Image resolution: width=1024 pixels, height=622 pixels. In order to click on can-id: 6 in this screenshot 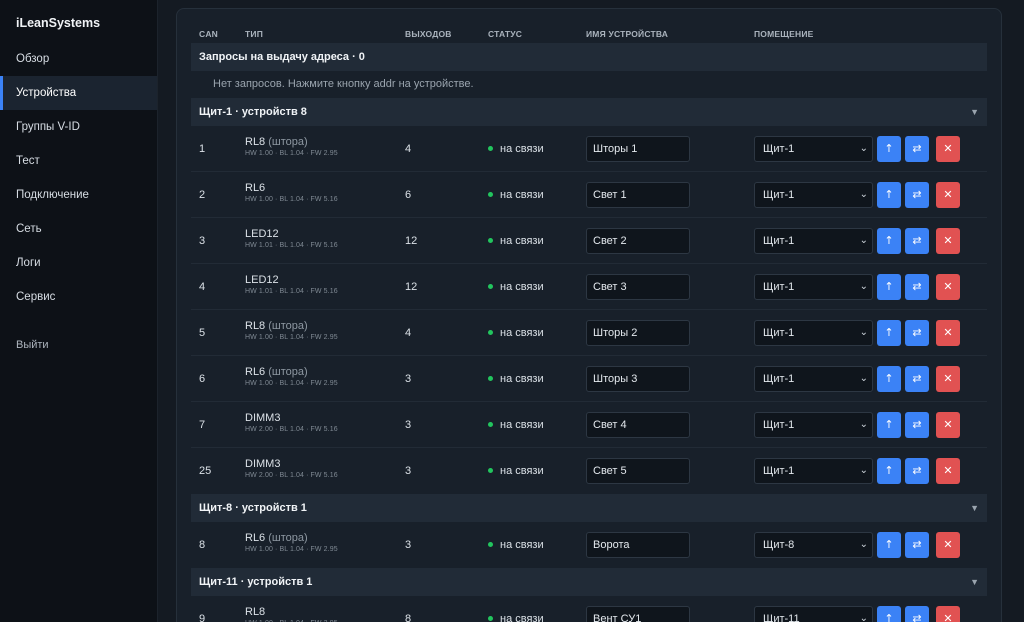, I will do `click(202, 379)`.